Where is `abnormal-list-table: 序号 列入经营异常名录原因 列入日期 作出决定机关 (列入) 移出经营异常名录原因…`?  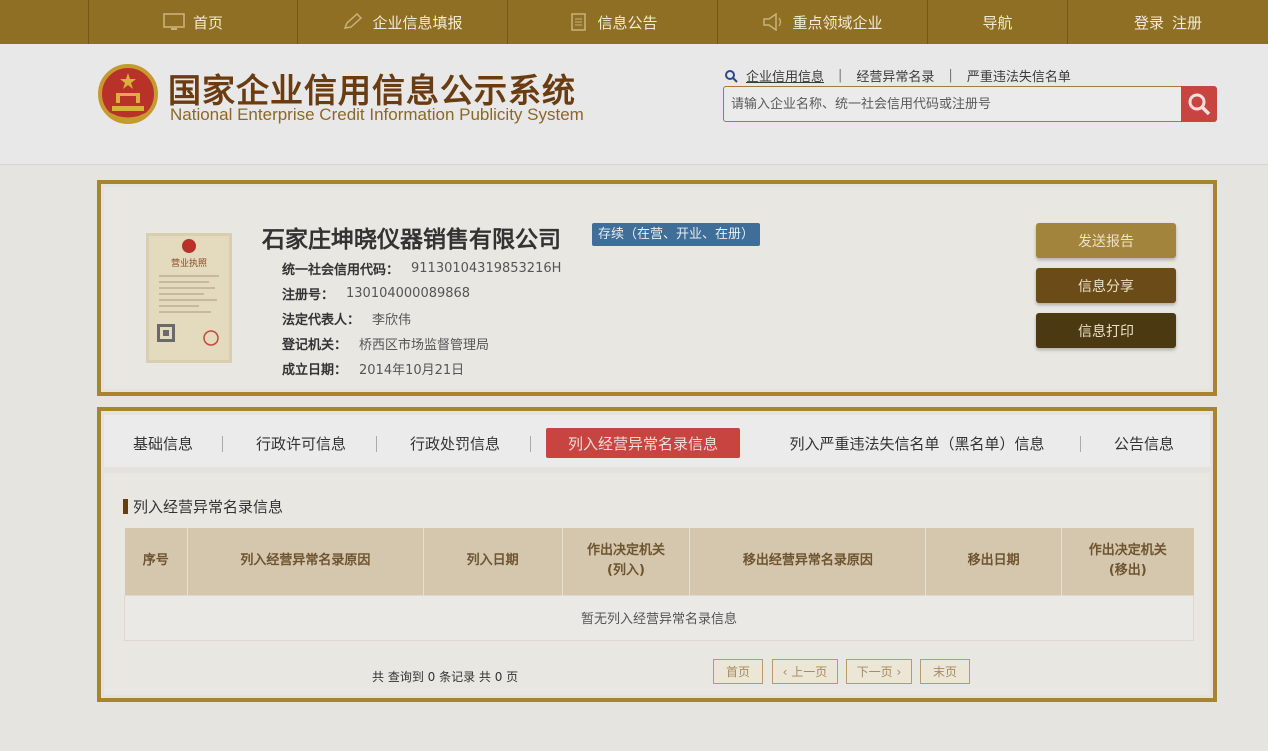 abnormal-list-table: 序号 列入经营异常名录原因 列入日期 作出决定机关 (列入) 移出经营异常名录原因… is located at coordinates (659, 584).